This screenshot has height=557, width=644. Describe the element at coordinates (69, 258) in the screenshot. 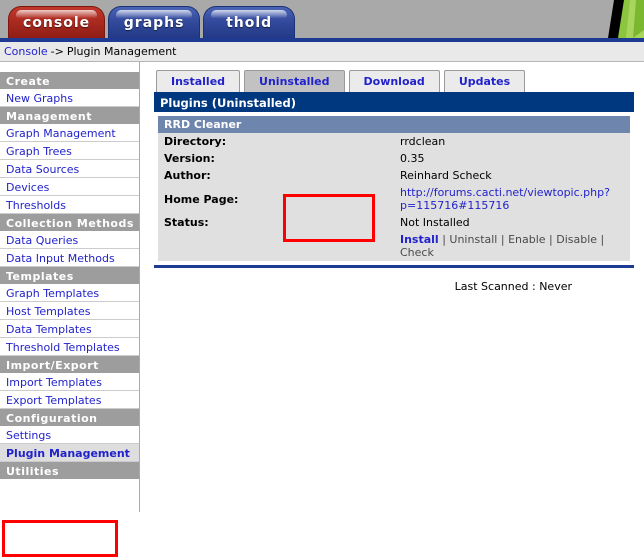

I see `sidebar-item-data-input-methods: Data Input Methods` at that location.